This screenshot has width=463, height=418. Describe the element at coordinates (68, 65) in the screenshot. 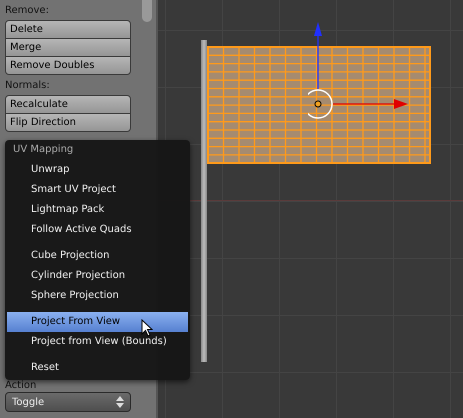

I see `tool-button: Remove Doubles` at that location.